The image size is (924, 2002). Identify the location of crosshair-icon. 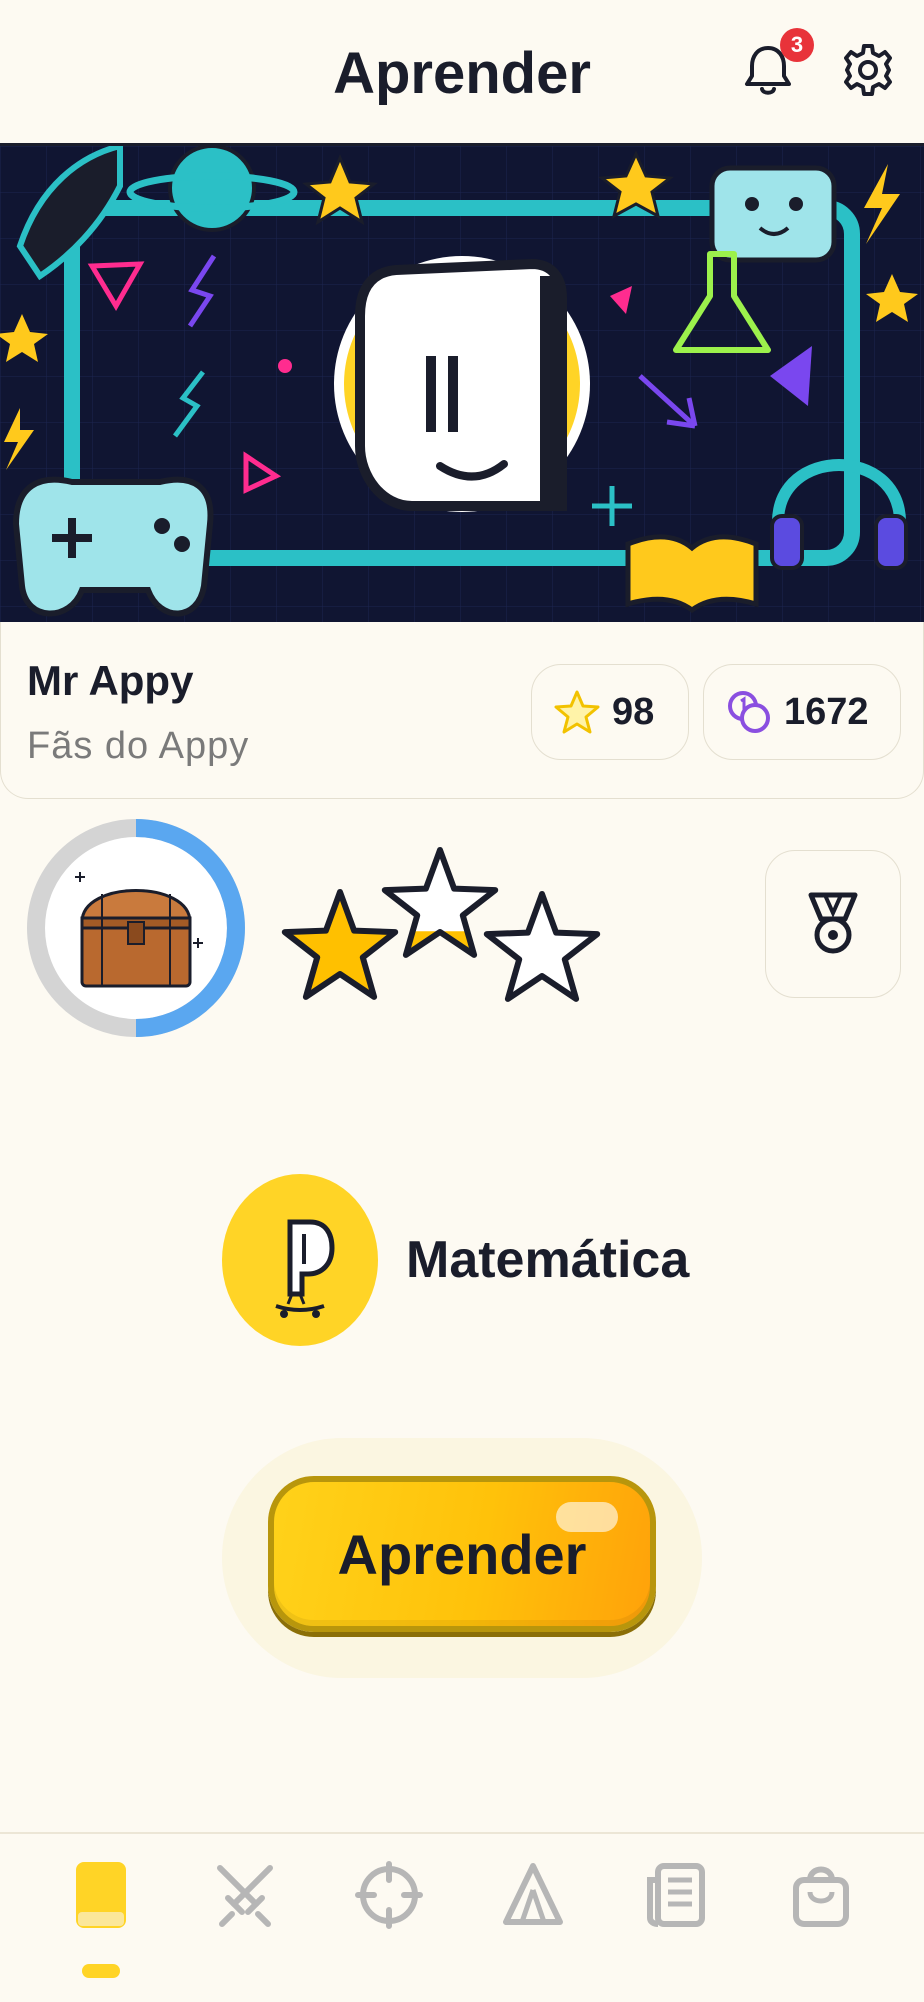
(389, 1895).